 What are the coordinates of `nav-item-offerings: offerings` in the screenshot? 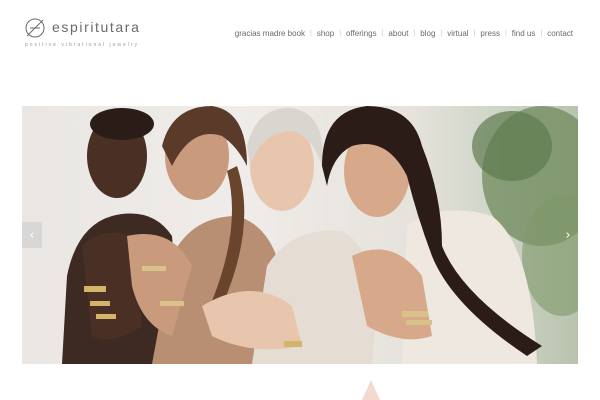 It's located at (361, 33).